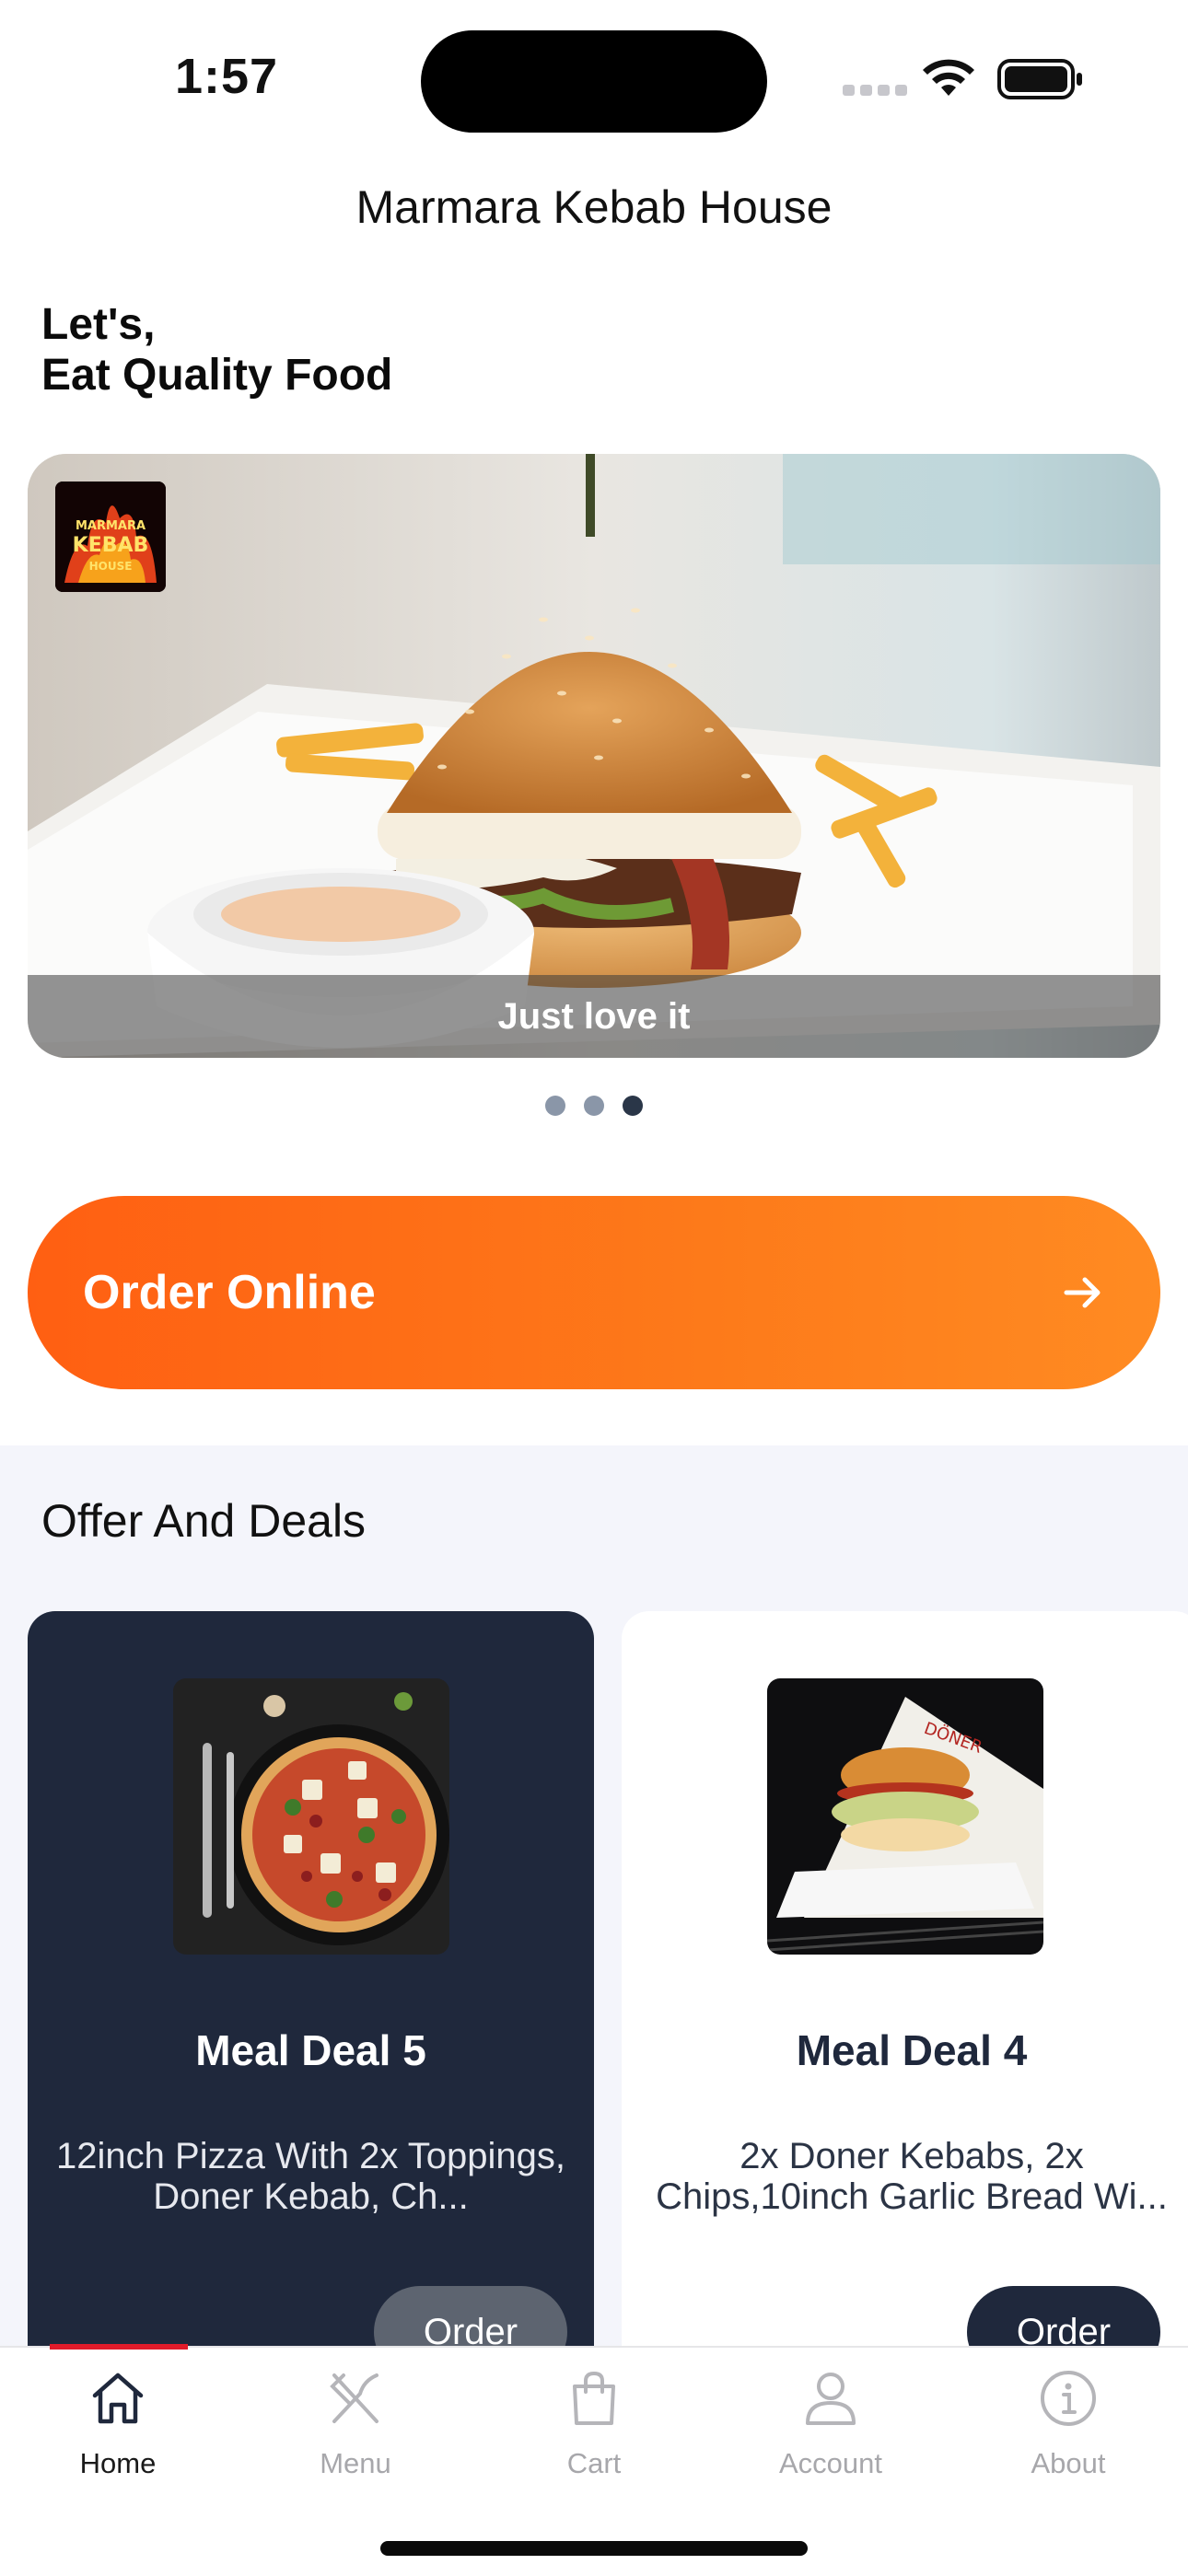 The image size is (1188, 2576). I want to click on arrow-right-icon, so click(1082, 1292).